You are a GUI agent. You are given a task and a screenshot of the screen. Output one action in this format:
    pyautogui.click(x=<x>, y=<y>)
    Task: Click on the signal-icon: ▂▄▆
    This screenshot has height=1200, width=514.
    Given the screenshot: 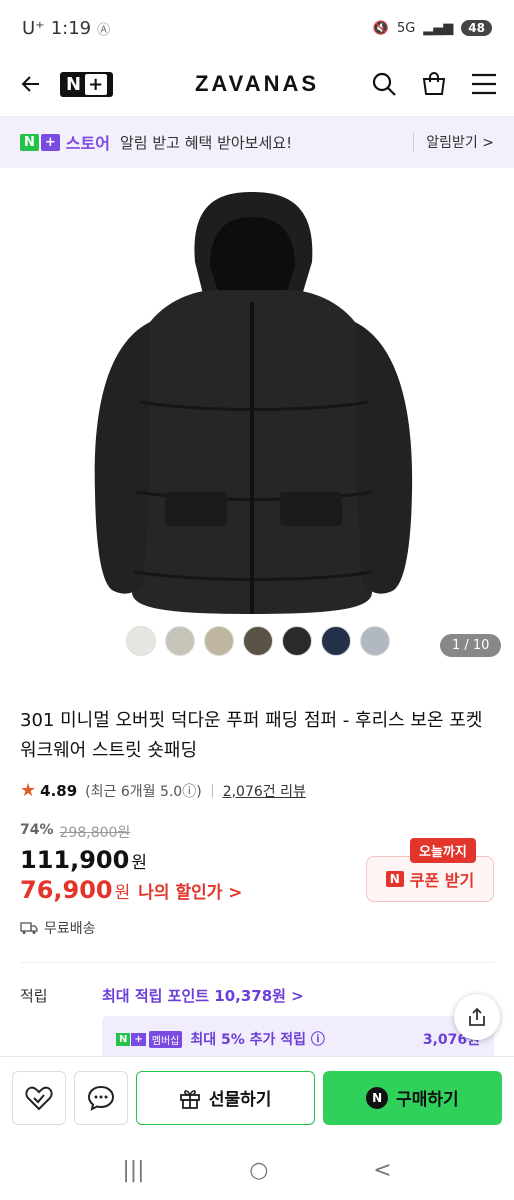 What is the action you would take?
    pyautogui.click(x=438, y=28)
    